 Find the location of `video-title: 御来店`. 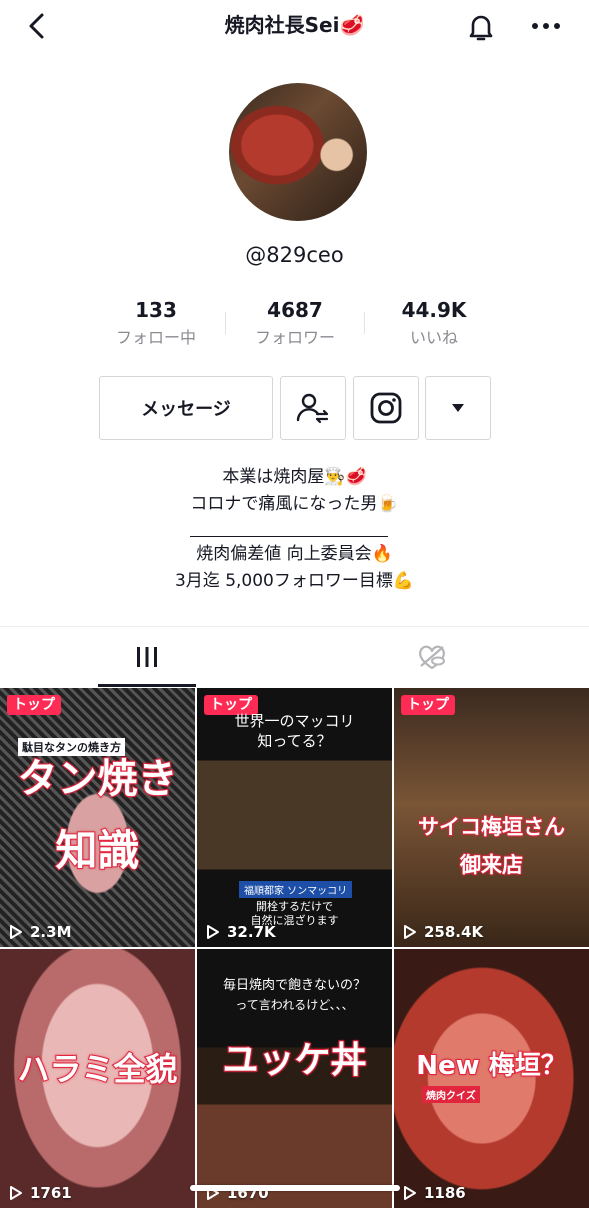

video-title: 御来店 is located at coordinates (491, 865).